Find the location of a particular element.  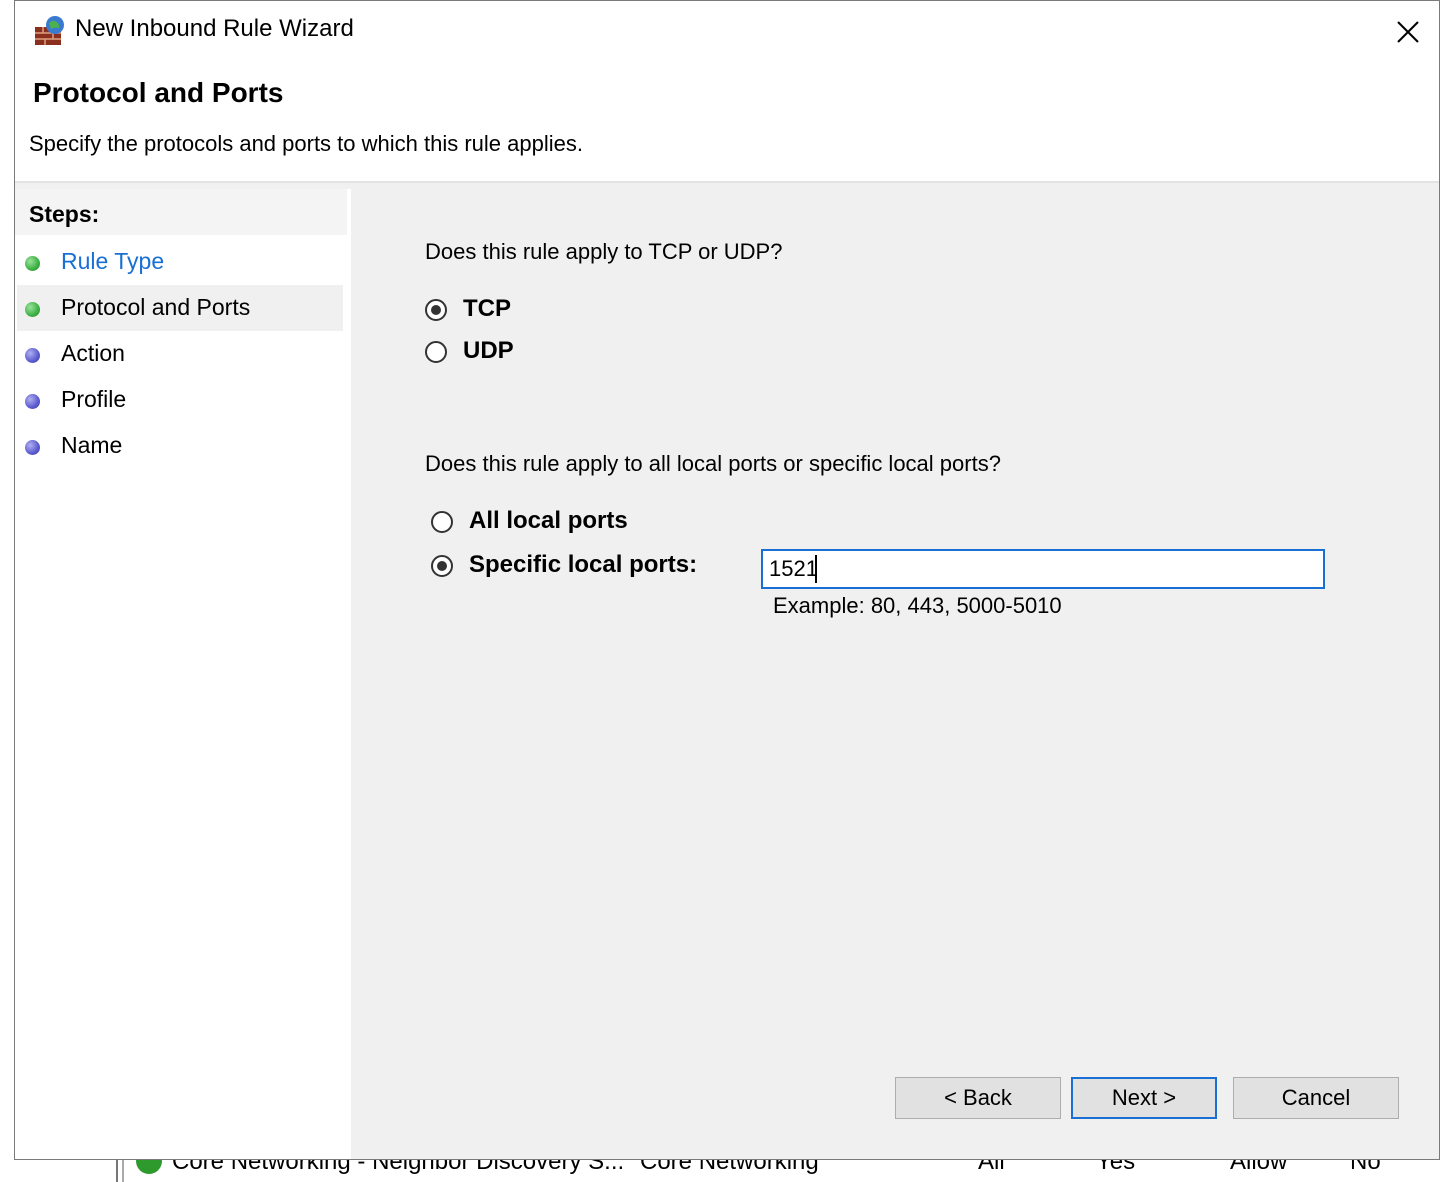

close-button is located at coordinates (1408, 32).